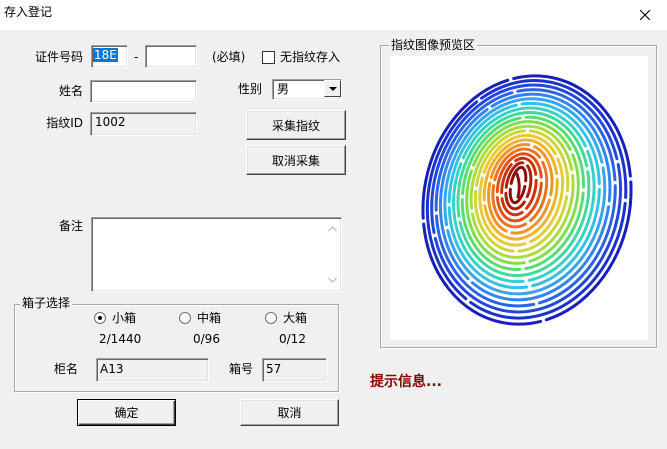  I want to click on no-fingerprint-label: 无指纹存入, so click(310, 57).